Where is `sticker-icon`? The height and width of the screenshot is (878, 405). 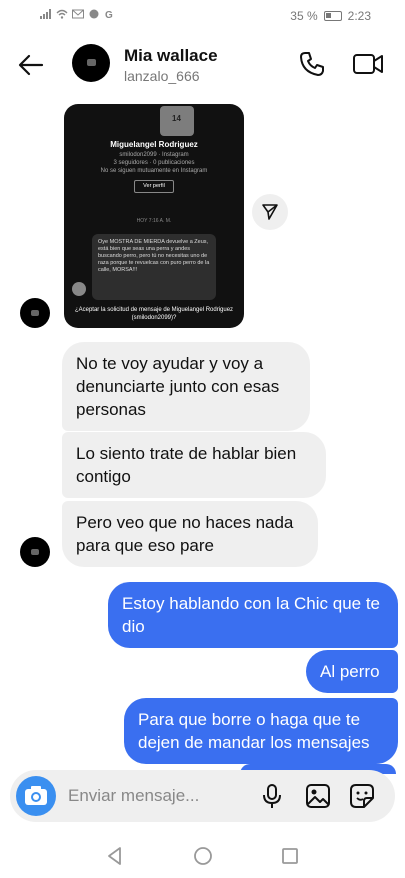
sticker-icon is located at coordinates (362, 796).